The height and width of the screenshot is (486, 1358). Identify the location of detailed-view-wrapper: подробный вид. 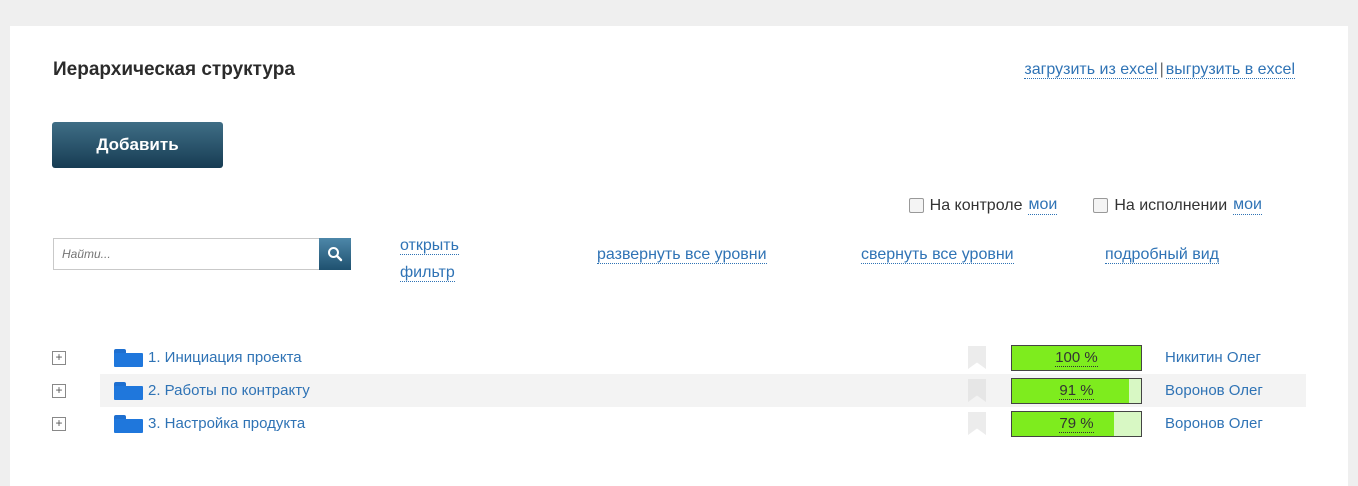
(1162, 255).